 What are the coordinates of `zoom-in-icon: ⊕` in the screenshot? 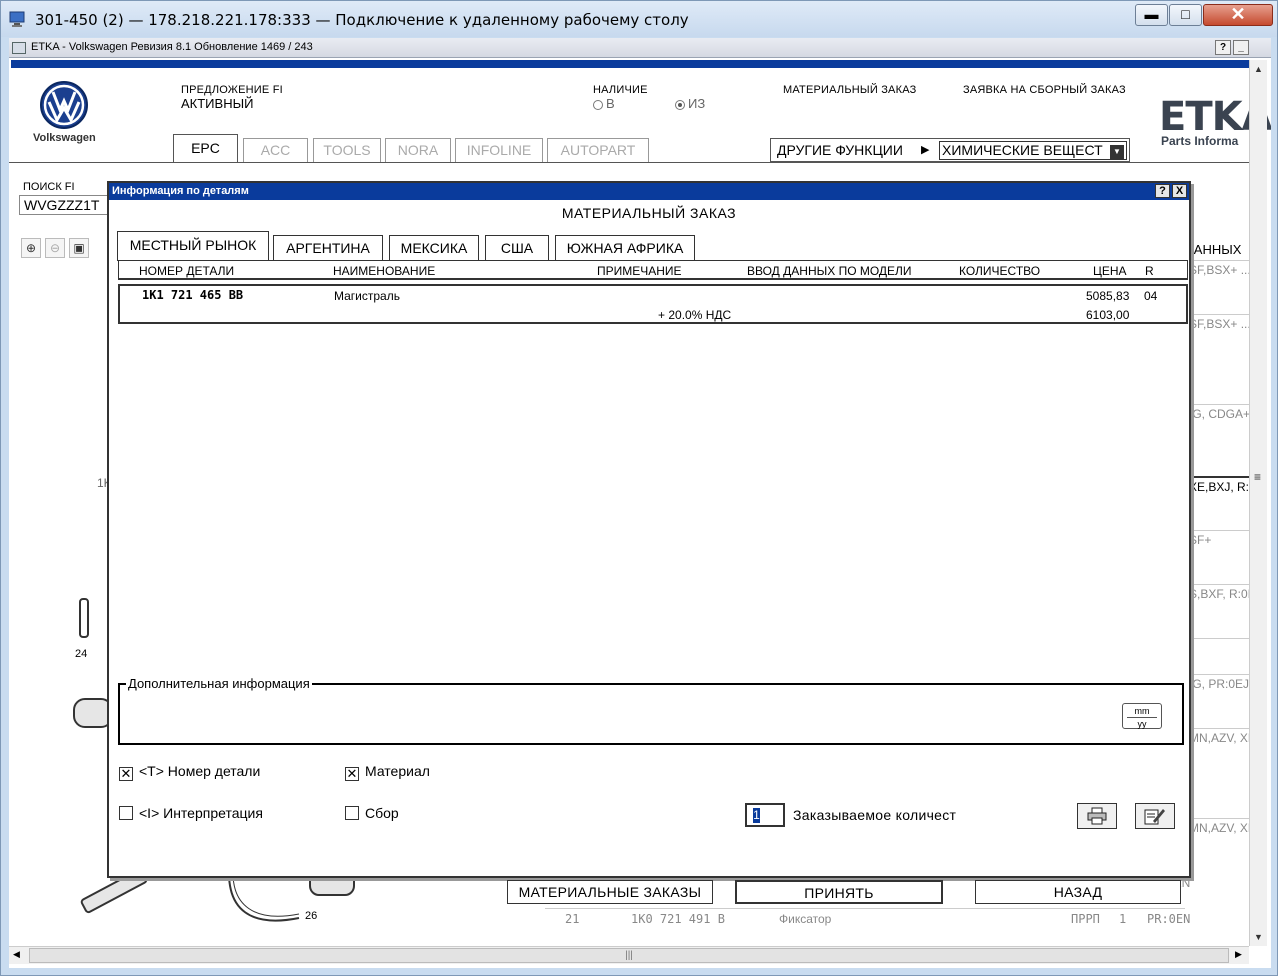 It's located at (31, 248).